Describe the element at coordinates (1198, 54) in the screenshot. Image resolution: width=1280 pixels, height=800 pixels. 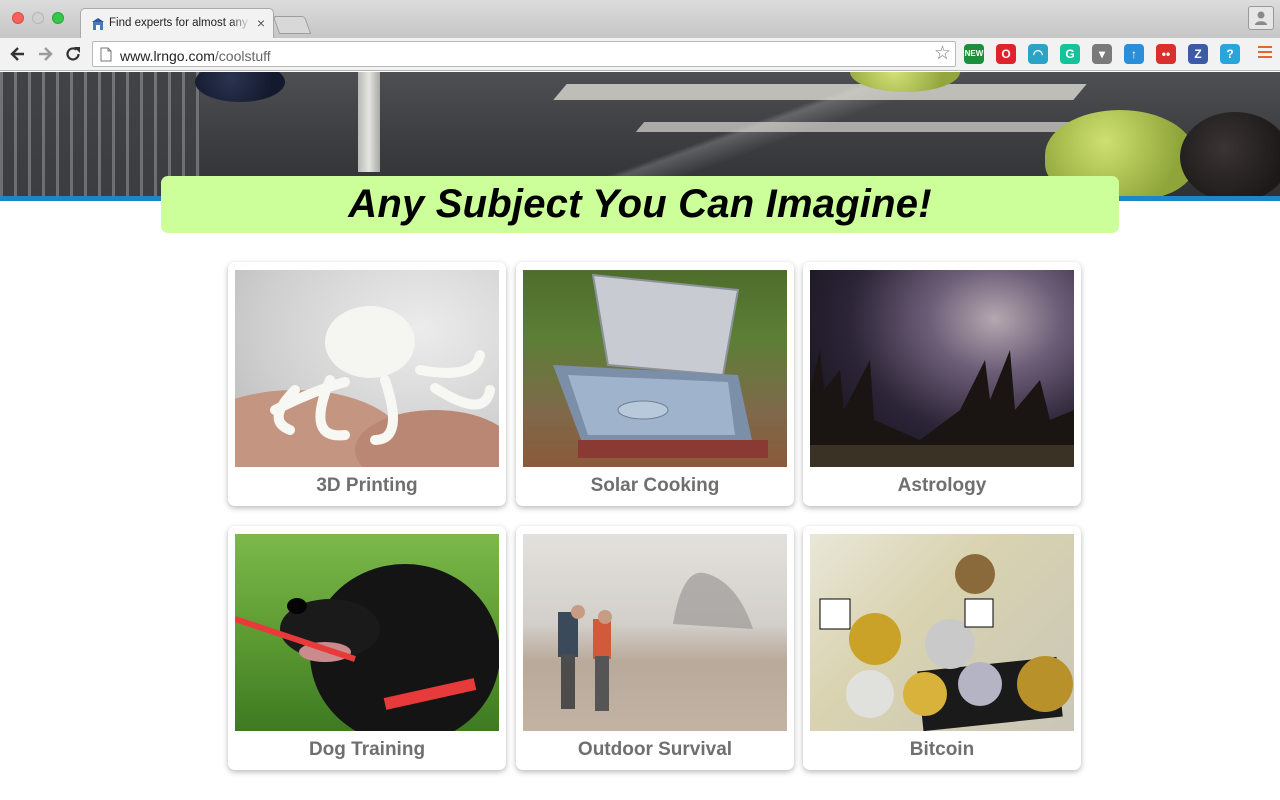
I see `z-extension-icon: Z` at that location.